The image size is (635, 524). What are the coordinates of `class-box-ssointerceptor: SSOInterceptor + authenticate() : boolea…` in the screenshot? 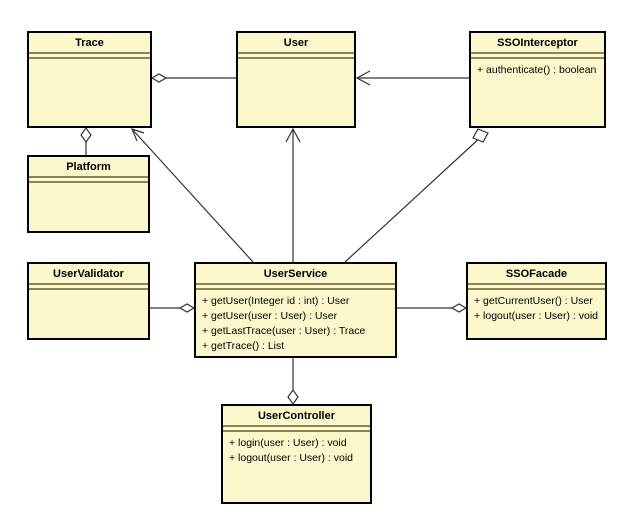 It's located at (537, 79).